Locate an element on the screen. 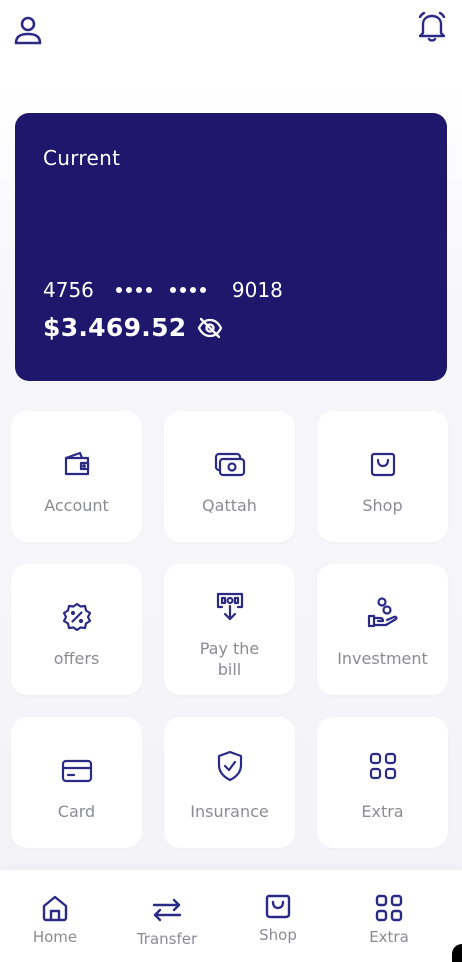 Image resolution: width=462 pixels, height=962 pixels. card-balance: $3.469.52 is located at coordinates (115, 327).